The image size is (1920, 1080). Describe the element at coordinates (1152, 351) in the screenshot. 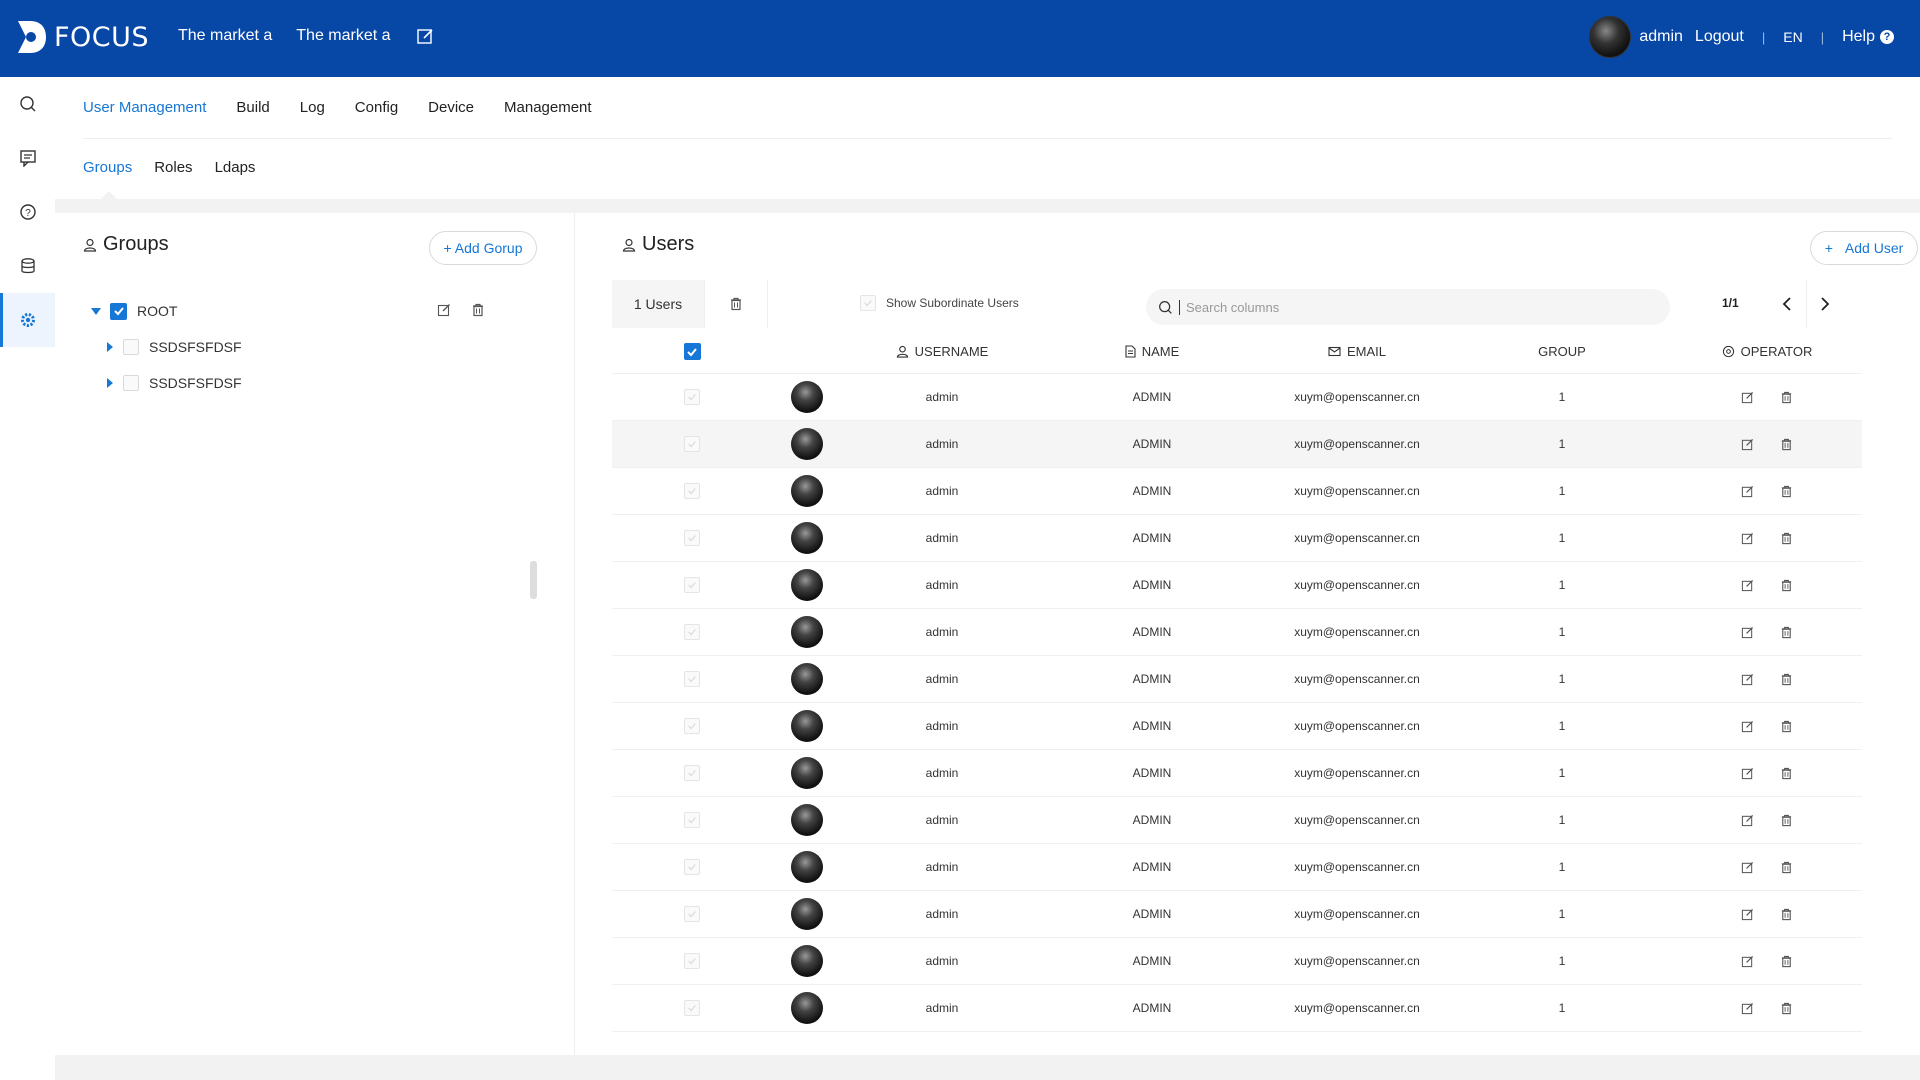

I see `column-header-name: NAME` at that location.